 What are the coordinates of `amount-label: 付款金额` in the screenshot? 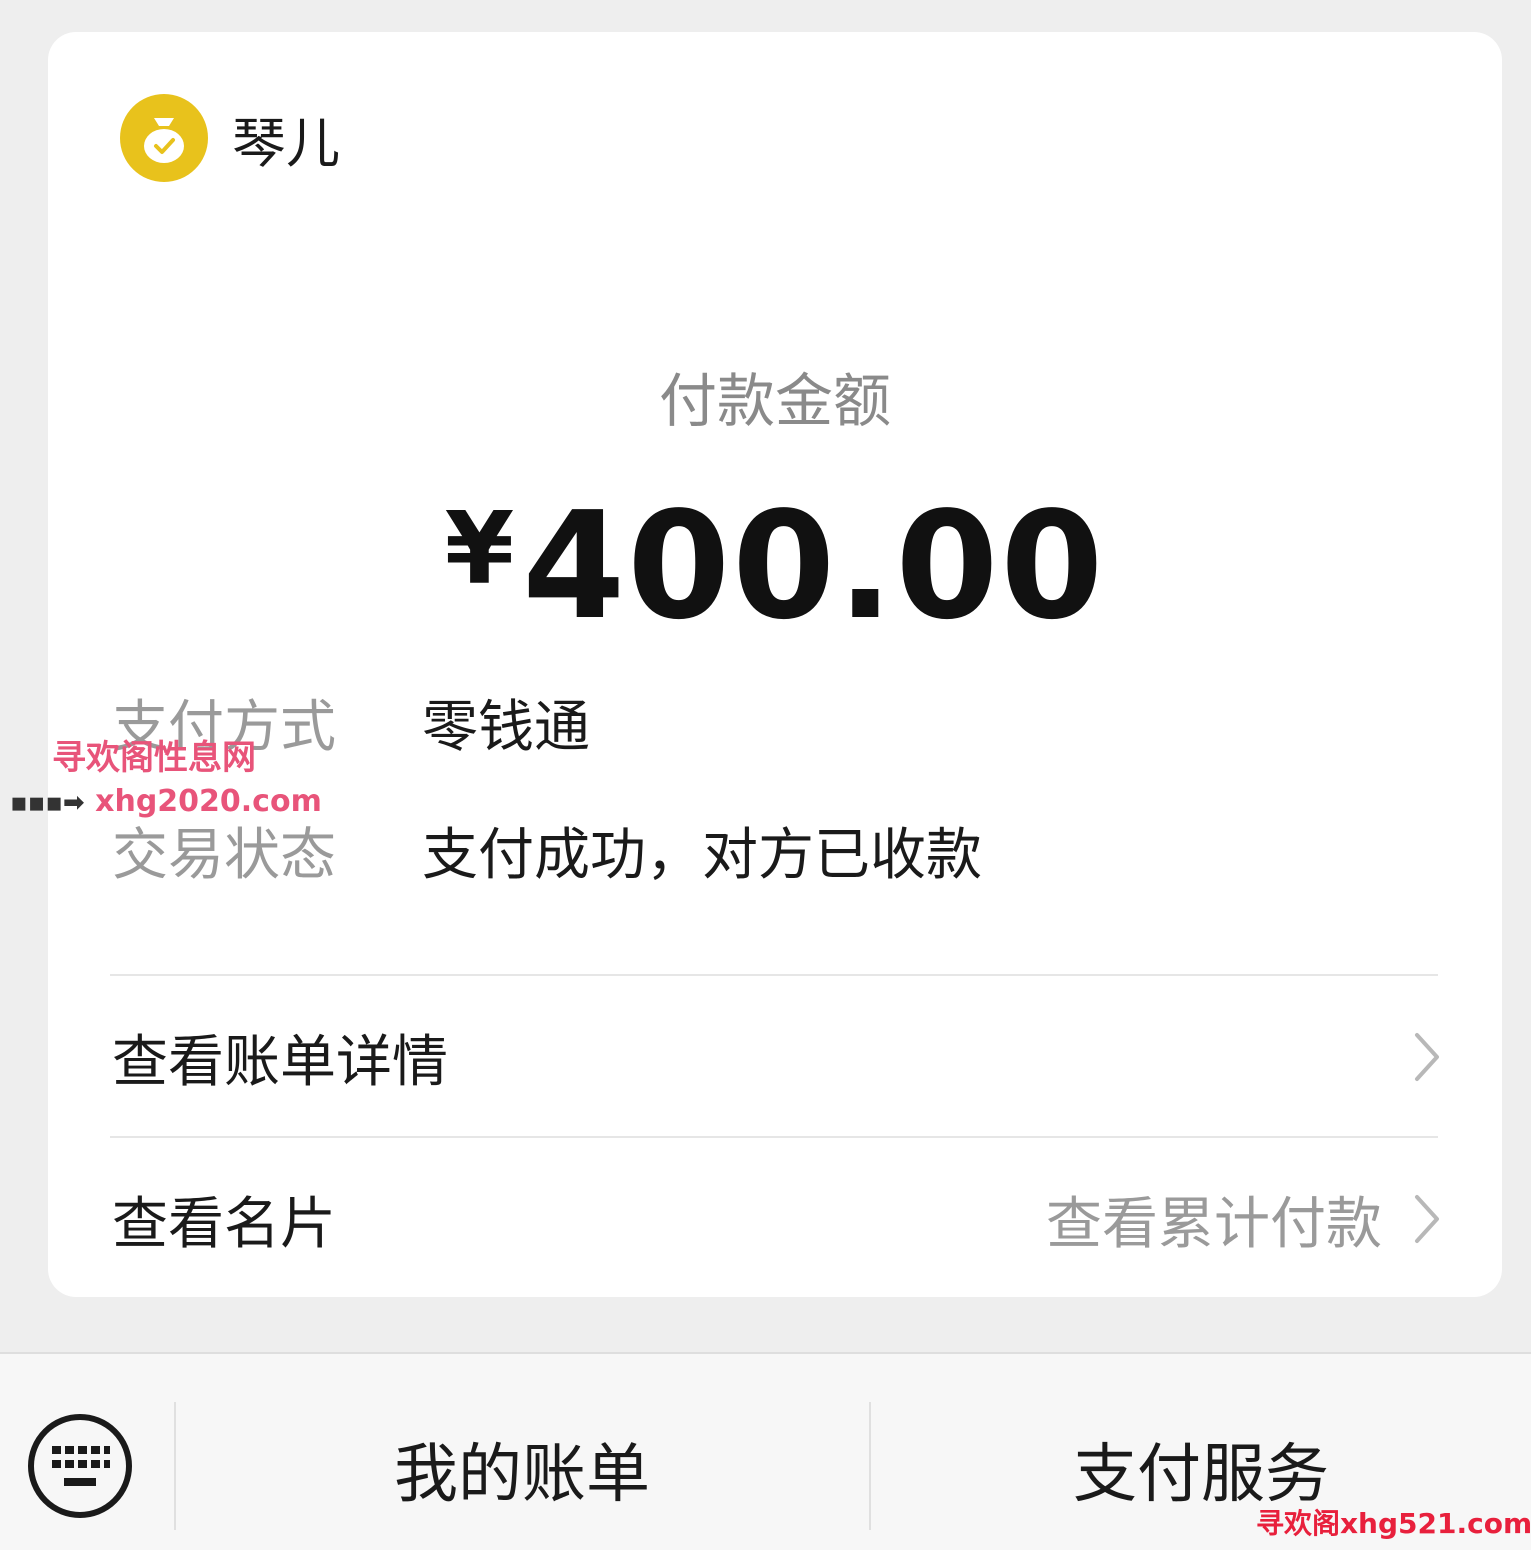 It's located at (774, 401).